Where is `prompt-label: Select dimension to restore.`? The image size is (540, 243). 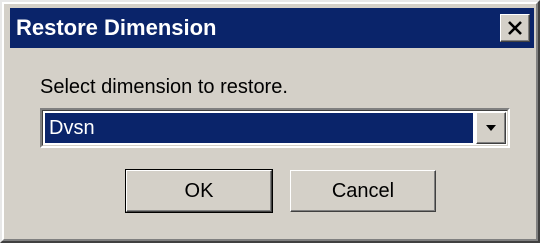 prompt-label: Select dimension to restore. is located at coordinates (164, 87).